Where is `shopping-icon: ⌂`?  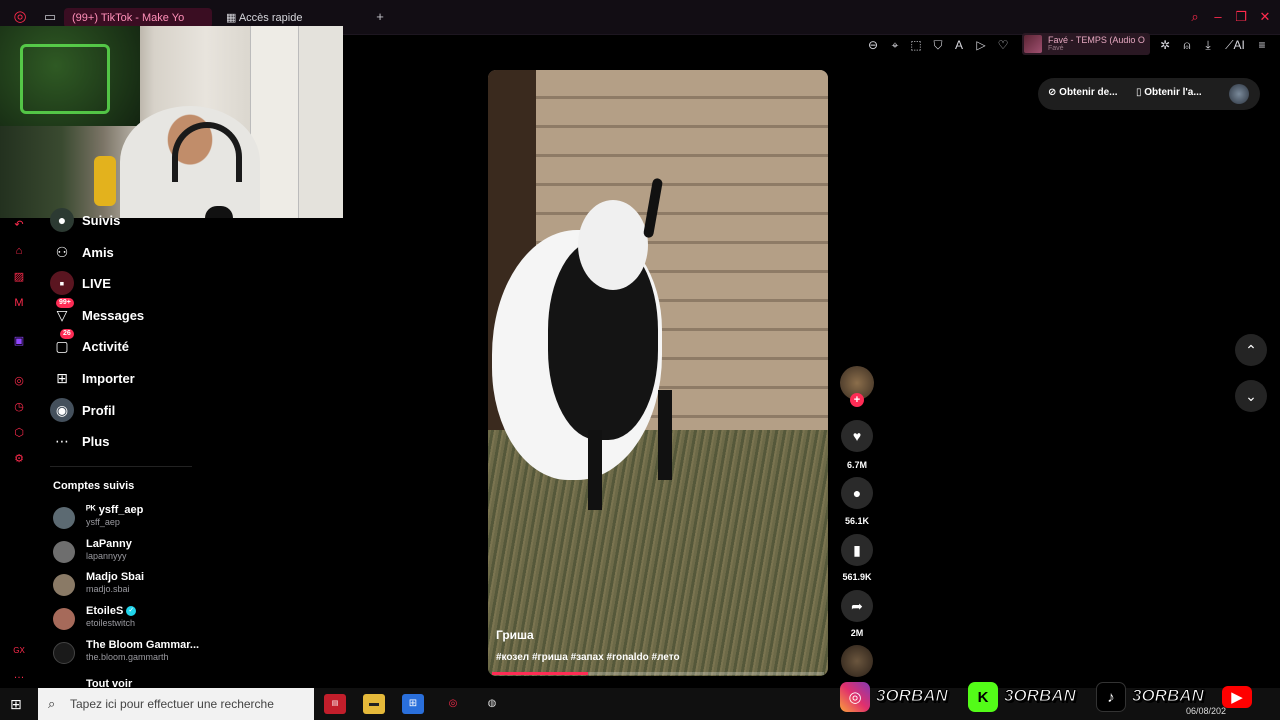 shopping-icon: ⌂ is located at coordinates (19, 251).